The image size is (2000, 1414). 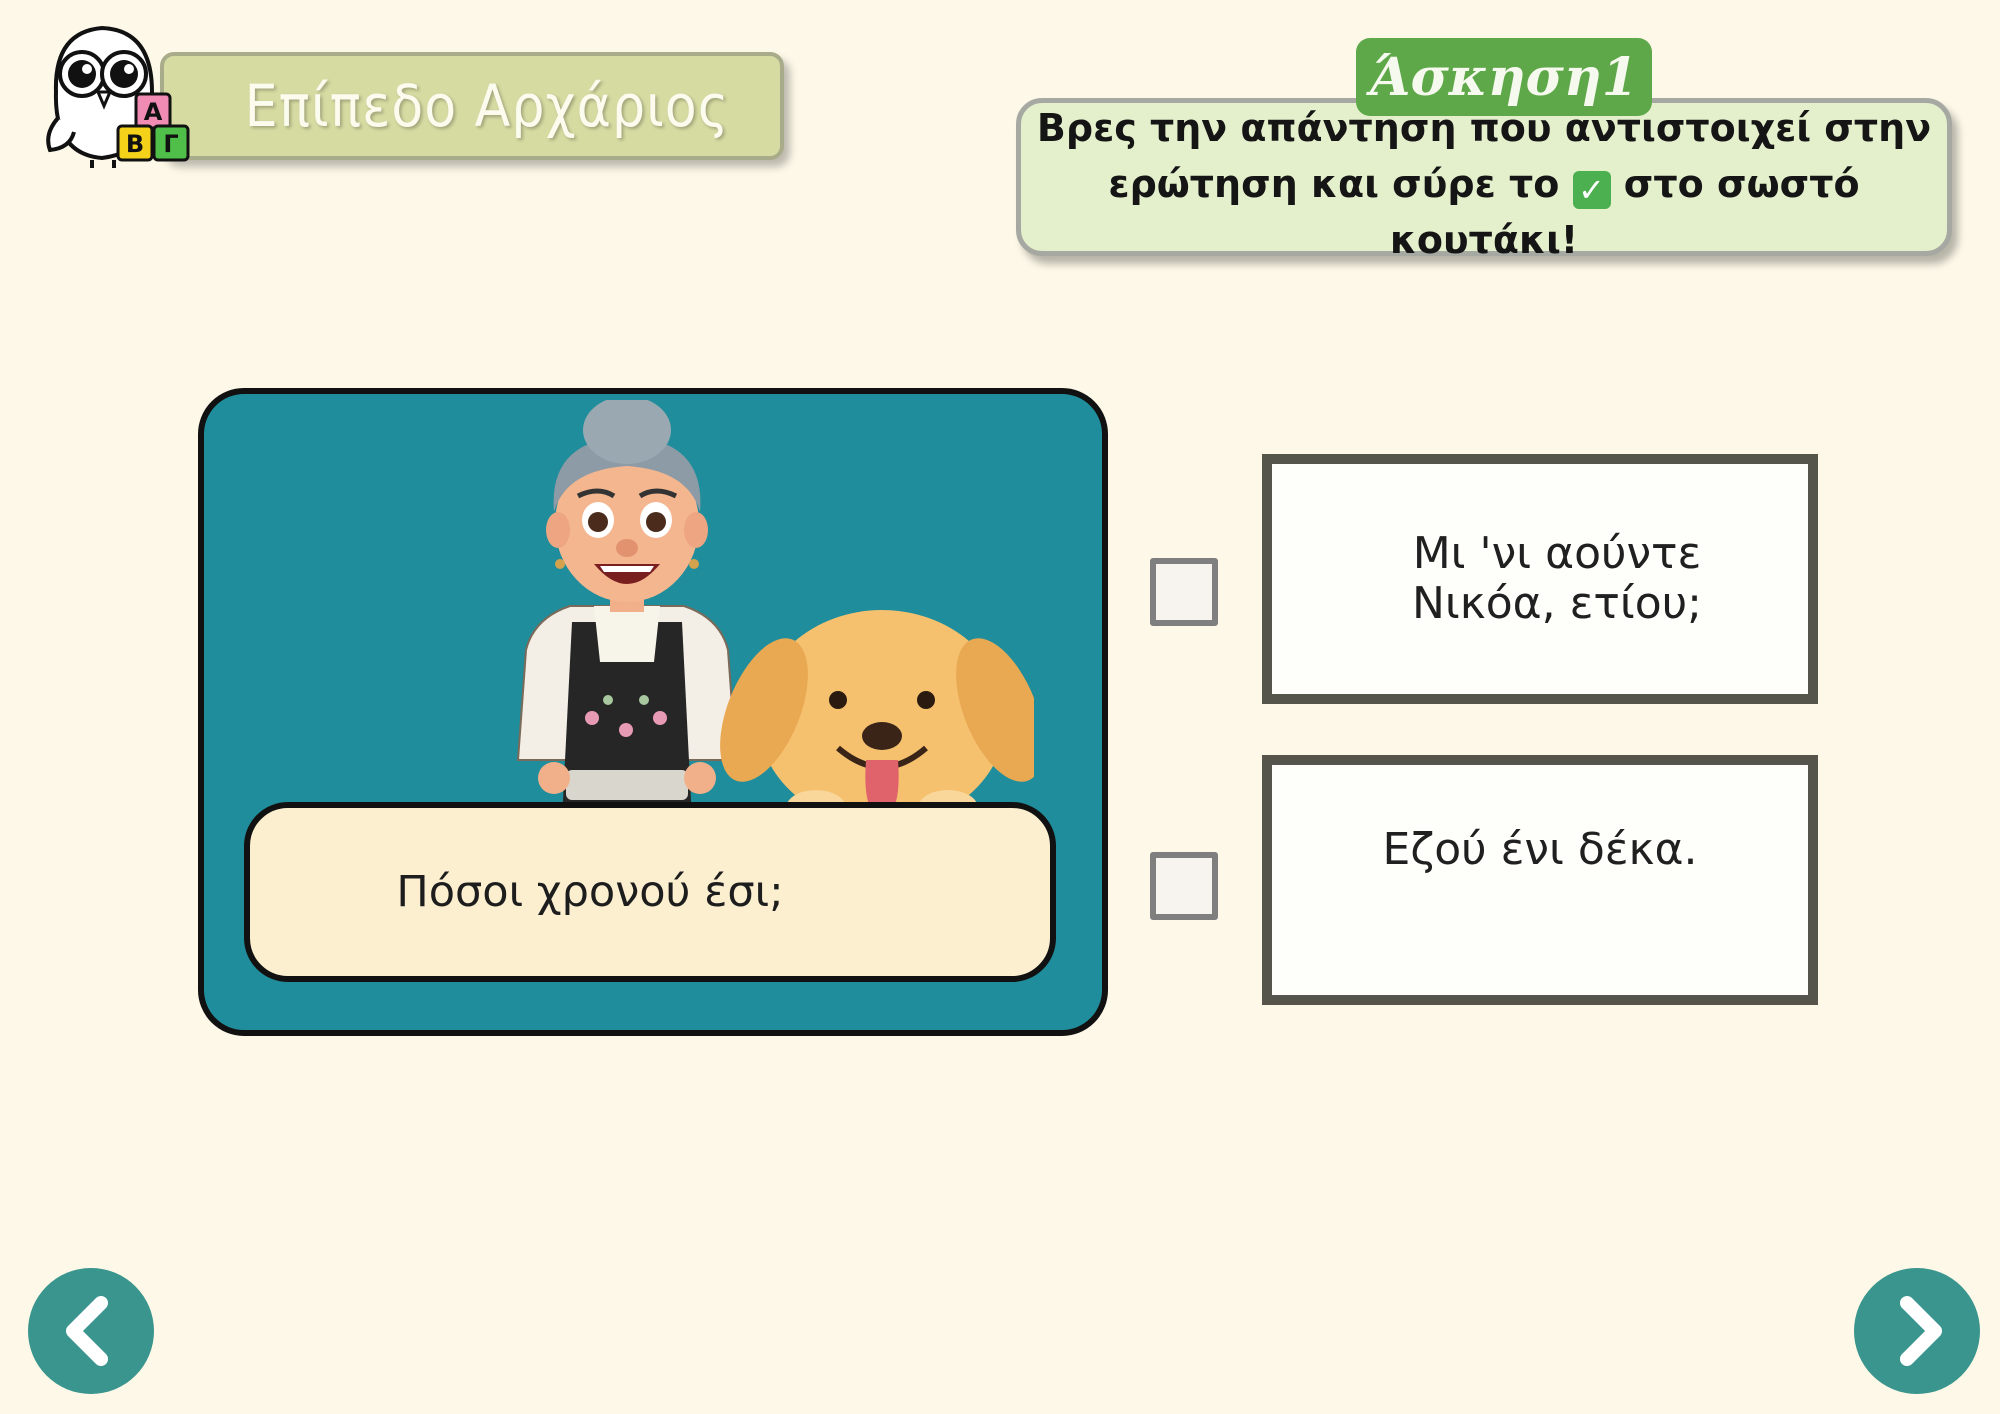 What do you see at coordinates (1557, 578) in the screenshot?
I see `answer-option-1-text: Μι 'νι αούντε Νικόα, ετίου;` at bounding box center [1557, 578].